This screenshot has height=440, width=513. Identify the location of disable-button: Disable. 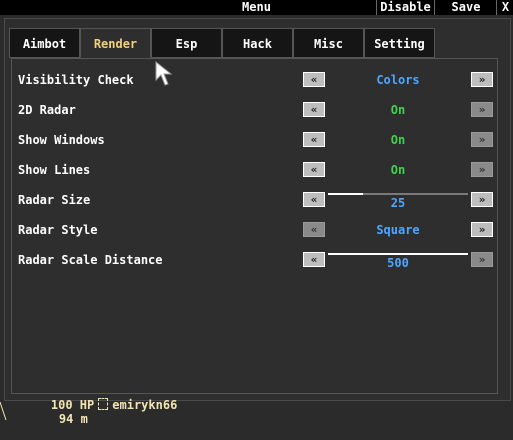
(405, 7).